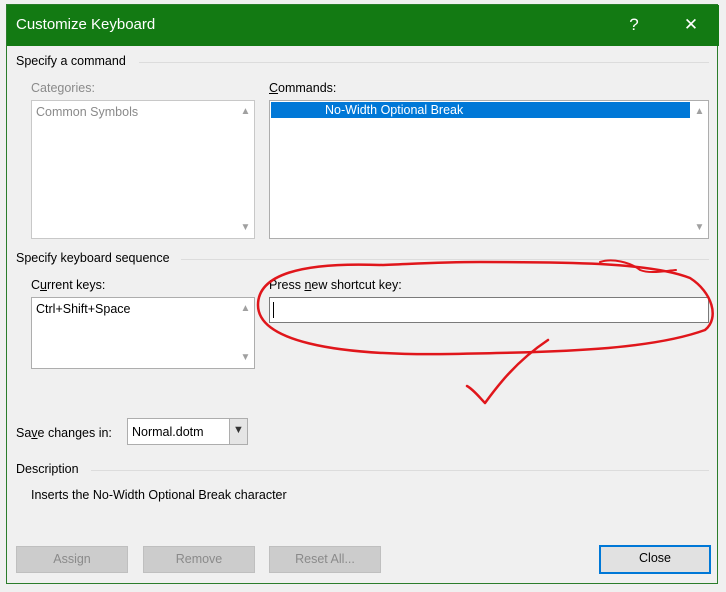 This screenshot has height=592, width=726. I want to click on annotation-circle, so click(485, 308).